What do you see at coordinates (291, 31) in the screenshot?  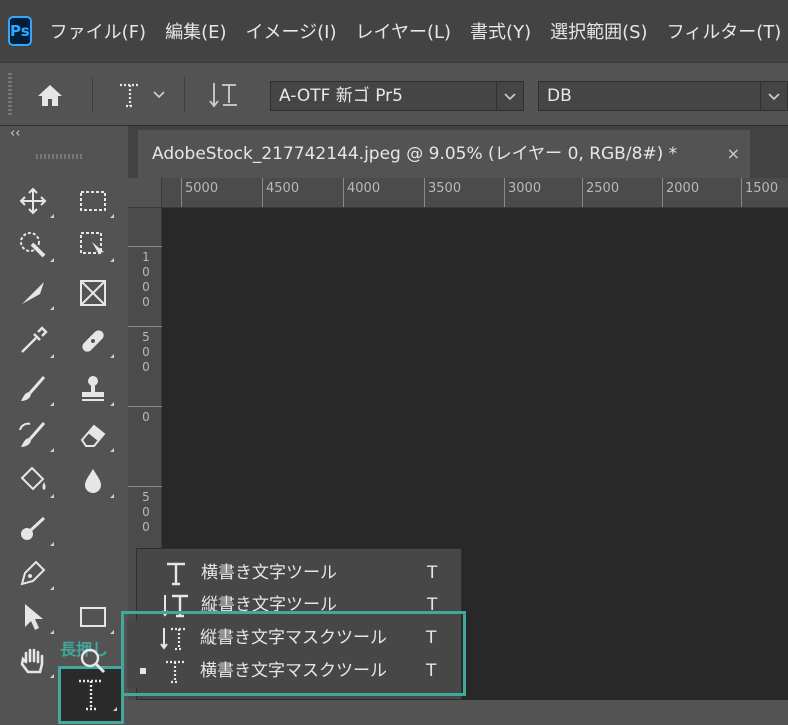 I see `menu-image: イメージ(I)` at bounding box center [291, 31].